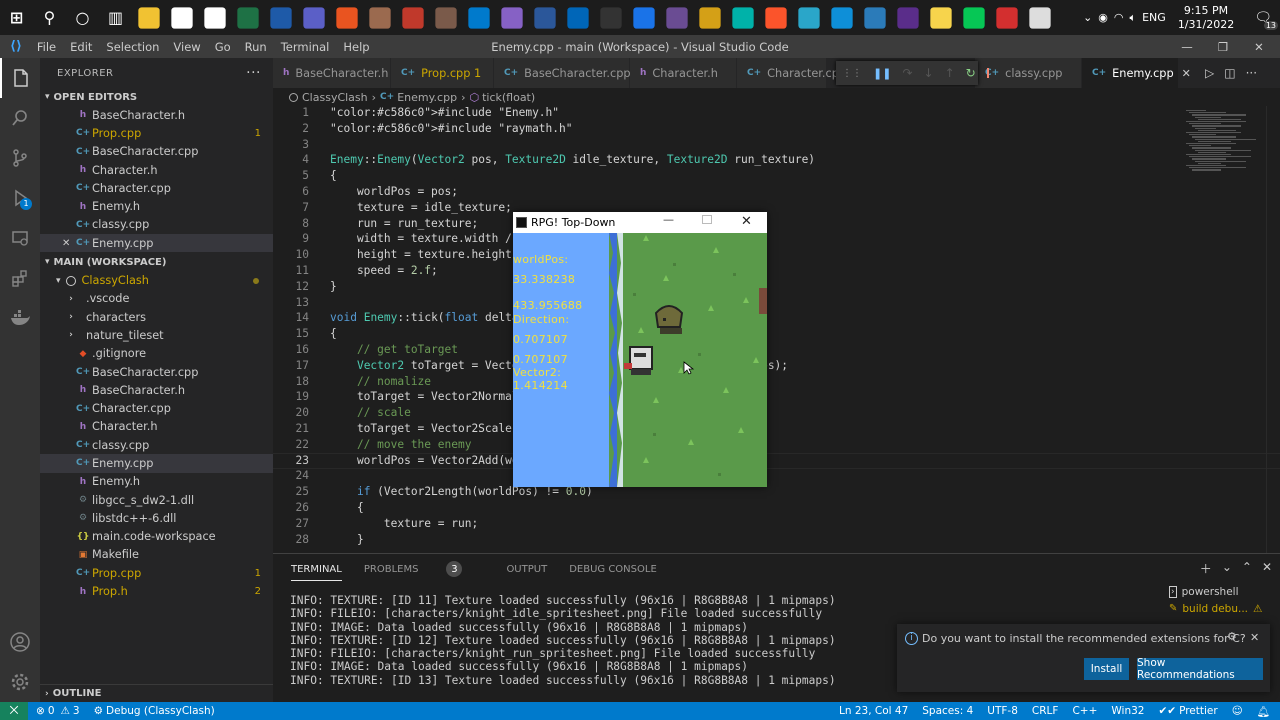  What do you see at coordinates (20, 278) in the screenshot?
I see `extensions-icon` at bounding box center [20, 278].